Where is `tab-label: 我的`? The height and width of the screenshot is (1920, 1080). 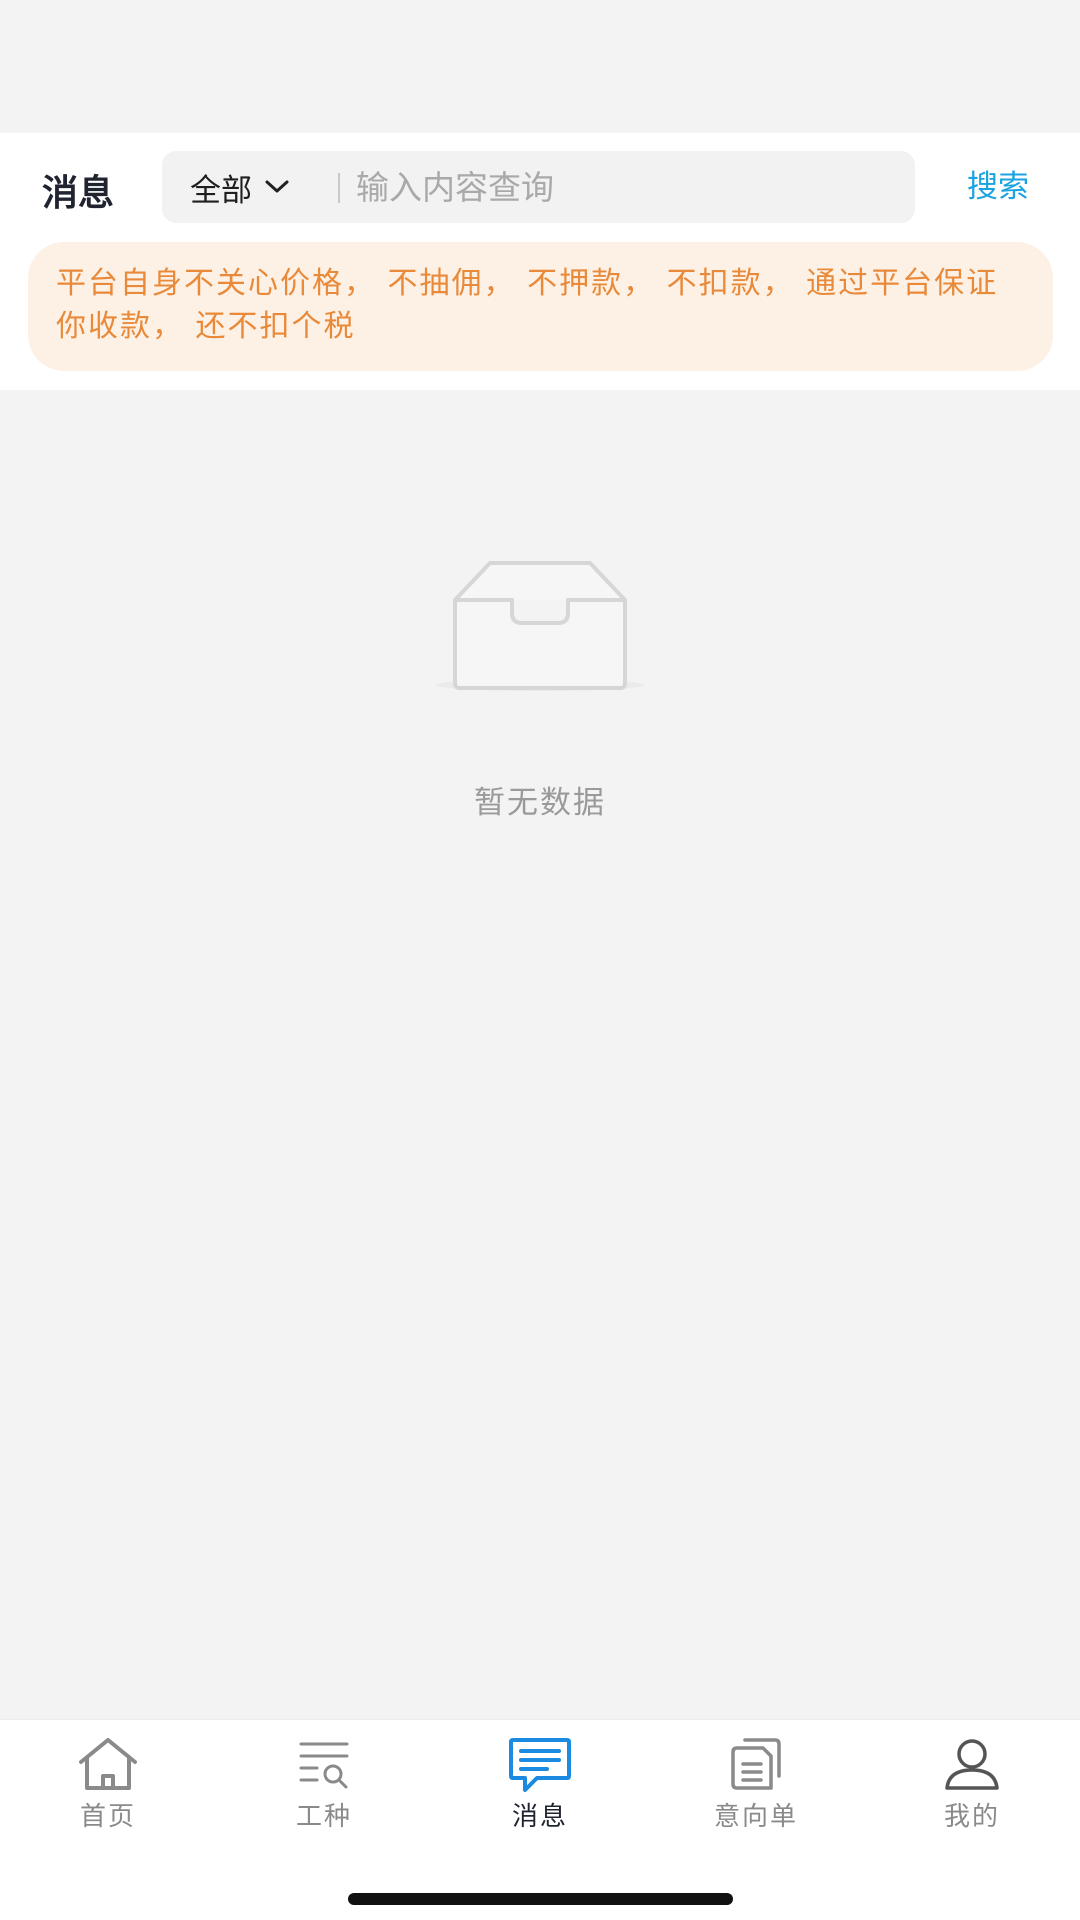 tab-label: 我的 is located at coordinates (971, 1817).